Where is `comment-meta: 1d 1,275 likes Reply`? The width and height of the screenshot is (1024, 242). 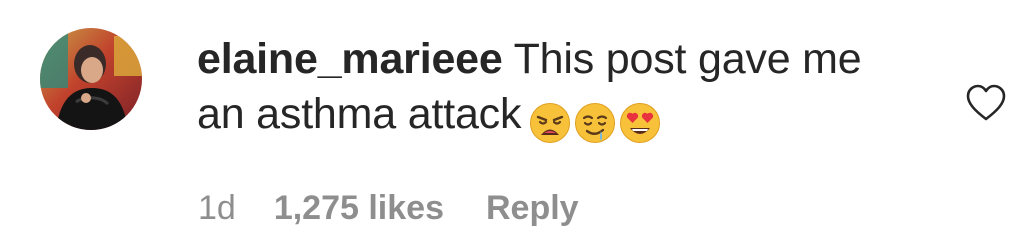 comment-meta: 1d 1,275 likes Reply is located at coordinates (388, 208).